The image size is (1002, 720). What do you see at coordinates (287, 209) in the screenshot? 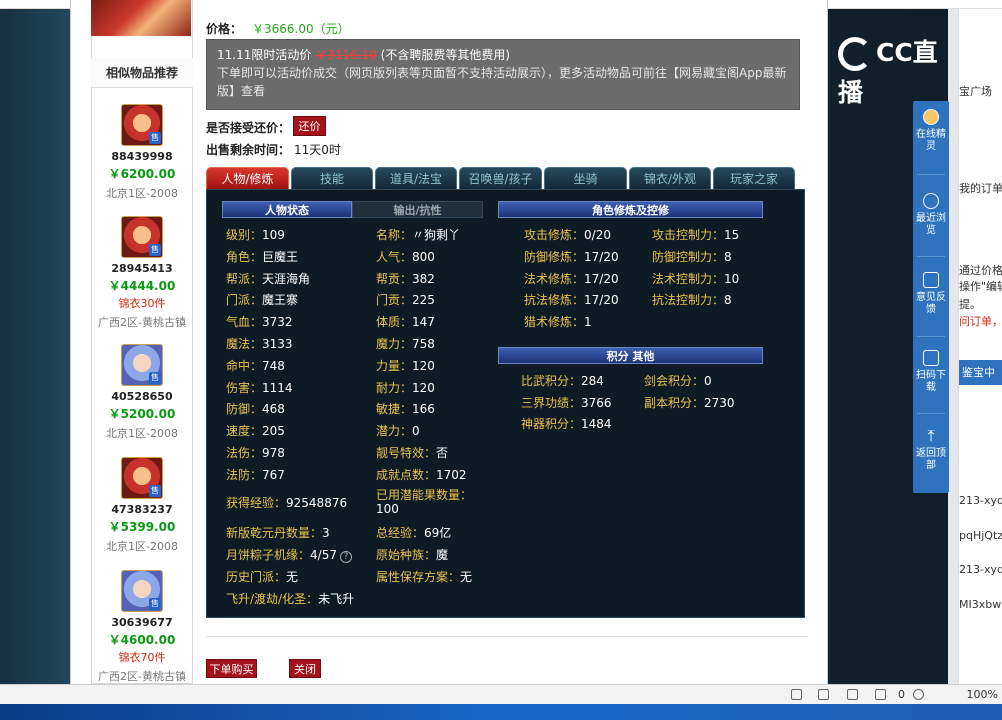
I see `header-character-status: 人物状态` at bounding box center [287, 209].